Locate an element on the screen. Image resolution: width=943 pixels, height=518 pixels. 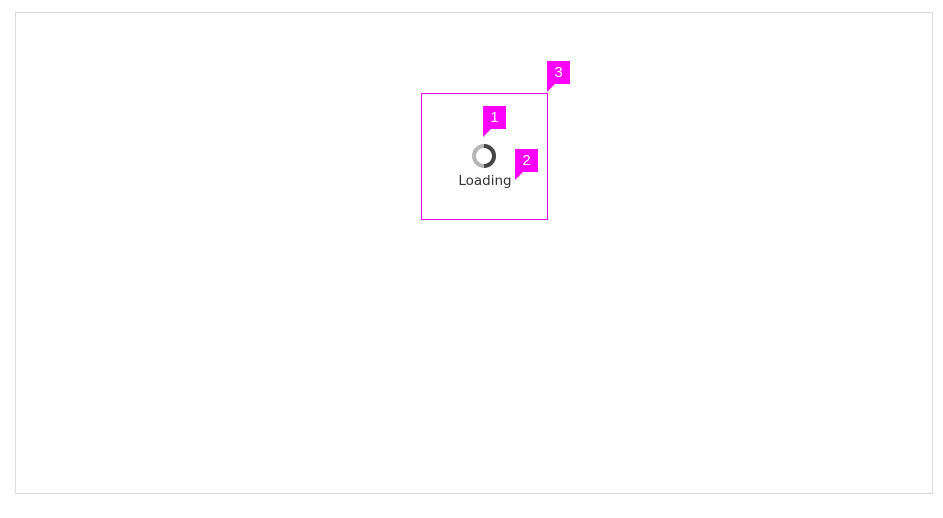
spinner-icon is located at coordinates (484, 156).